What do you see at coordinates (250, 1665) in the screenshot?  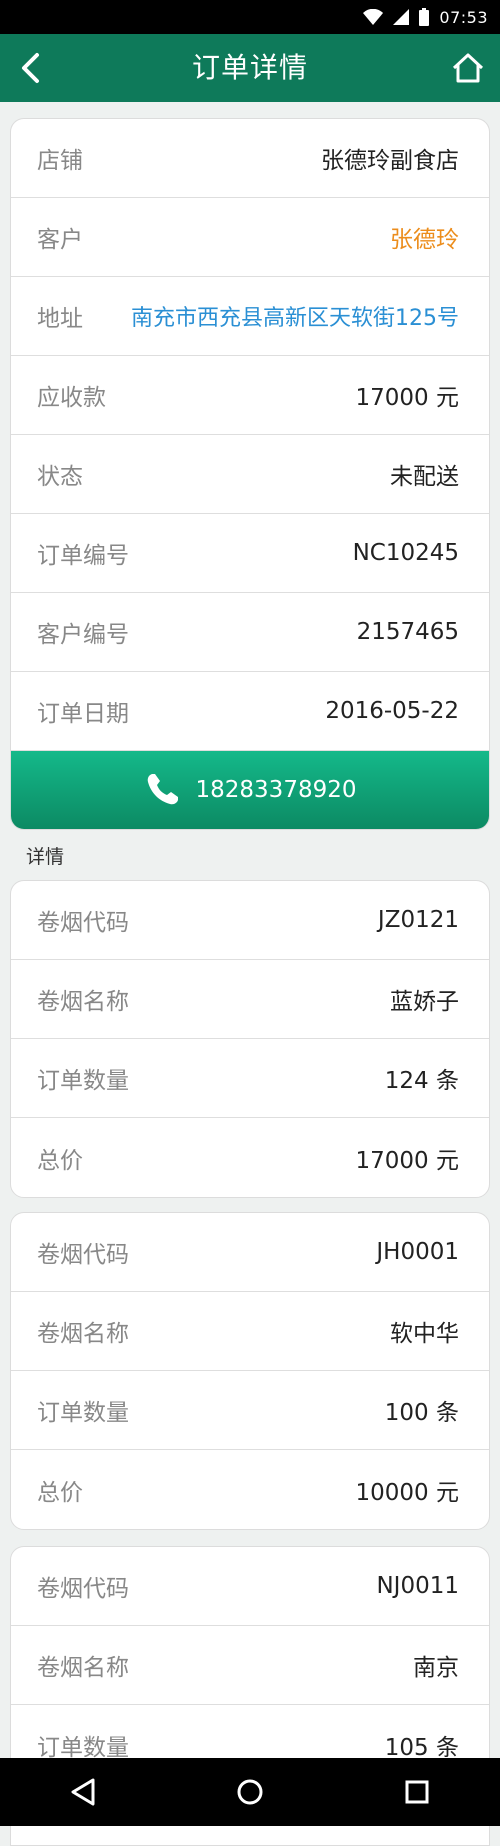 I see `detail-row: 卷烟名称 南京` at bounding box center [250, 1665].